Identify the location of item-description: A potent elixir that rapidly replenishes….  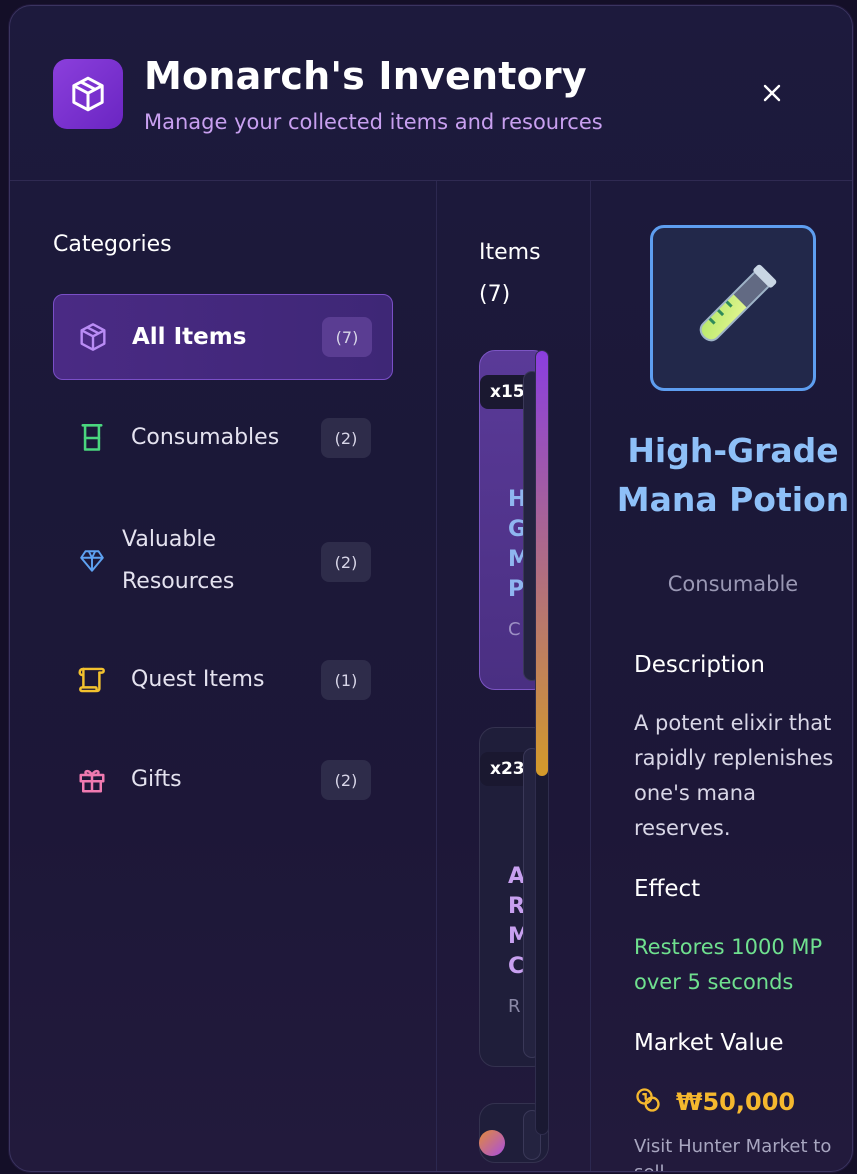
(734, 775).